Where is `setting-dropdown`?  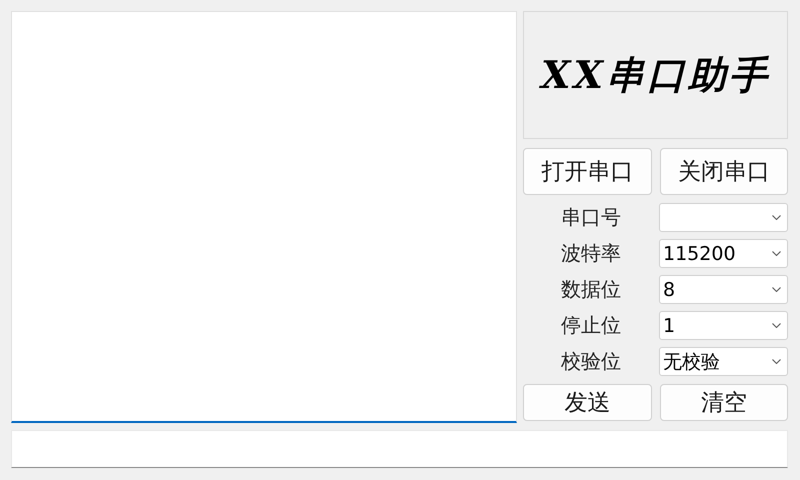
setting-dropdown is located at coordinates (723, 217).